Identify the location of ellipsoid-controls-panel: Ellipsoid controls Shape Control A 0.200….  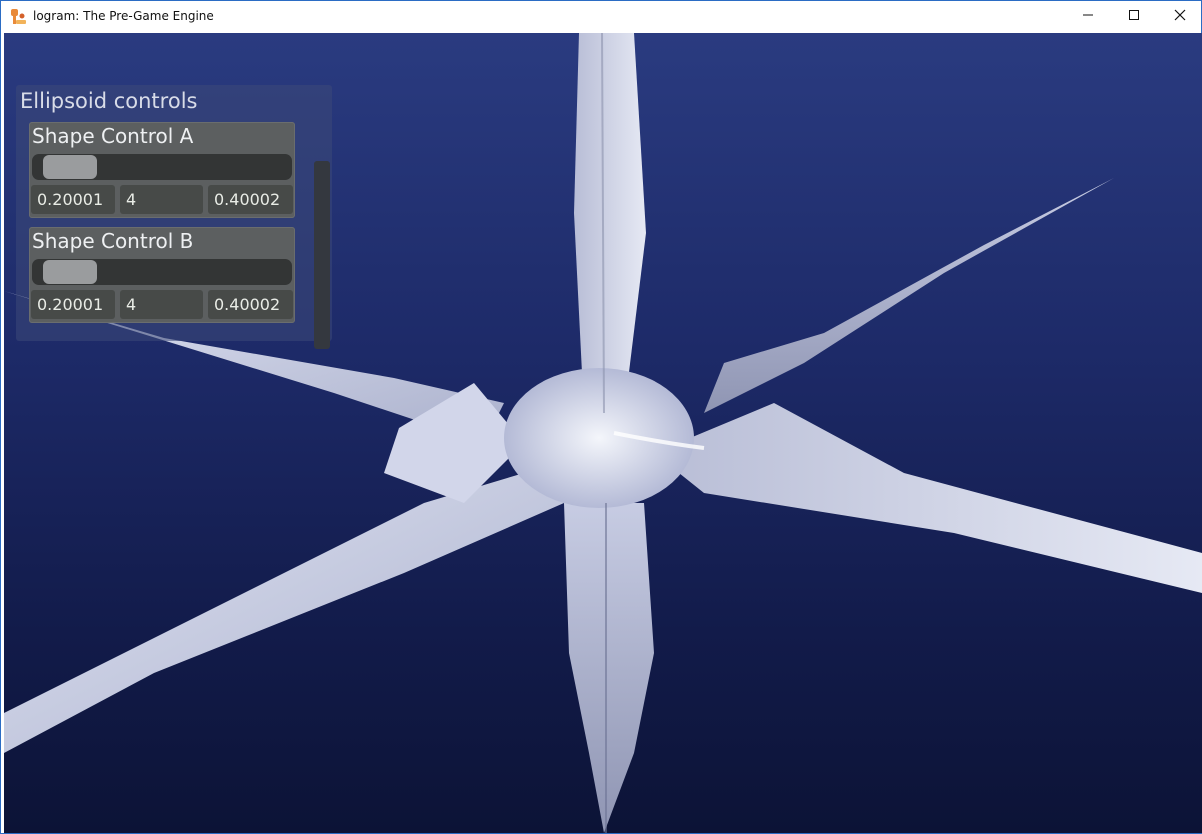
(174, 217).